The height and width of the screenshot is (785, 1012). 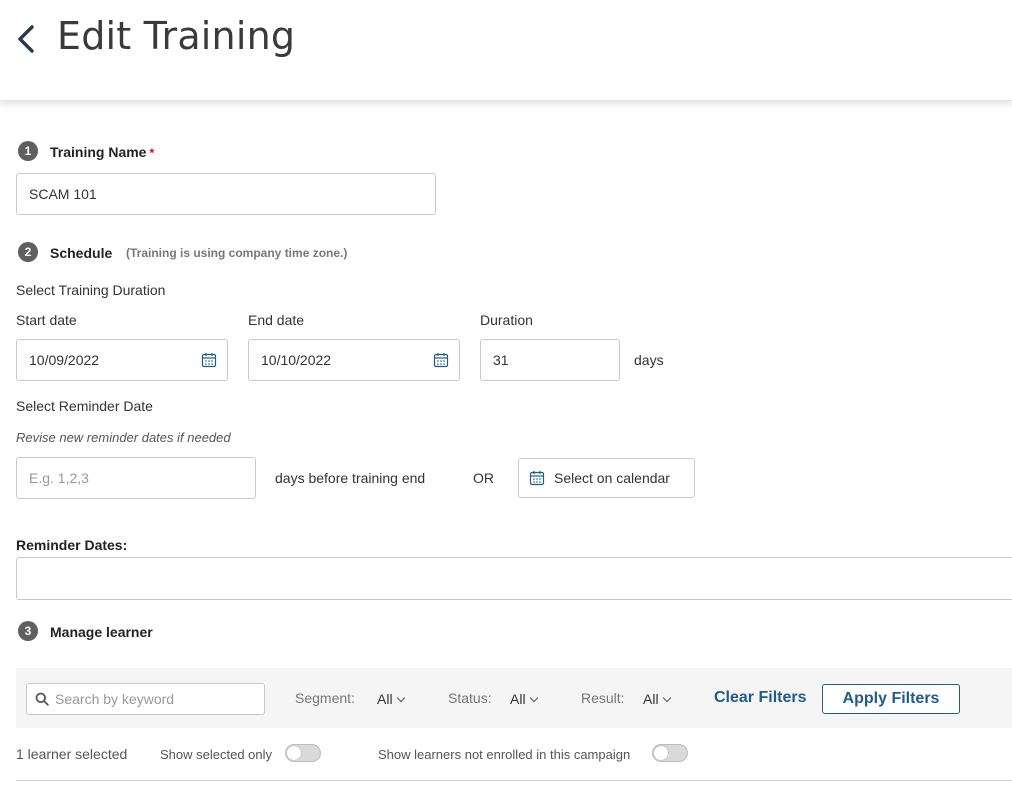 What do you see at coordinates (59, 478) in the screenshot?
I see `reminder-days-placeholder: E.g. 1,2,3` at bounding box center [59, 478].